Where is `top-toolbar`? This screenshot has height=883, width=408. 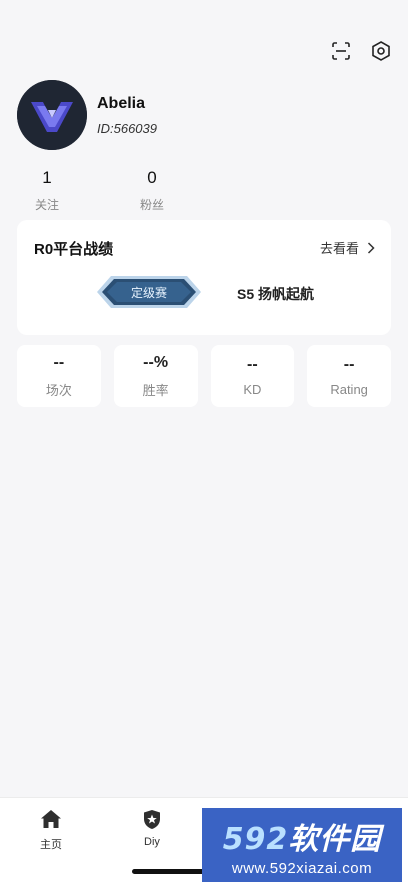 top-toolbar is located at coordinates (361, 51).